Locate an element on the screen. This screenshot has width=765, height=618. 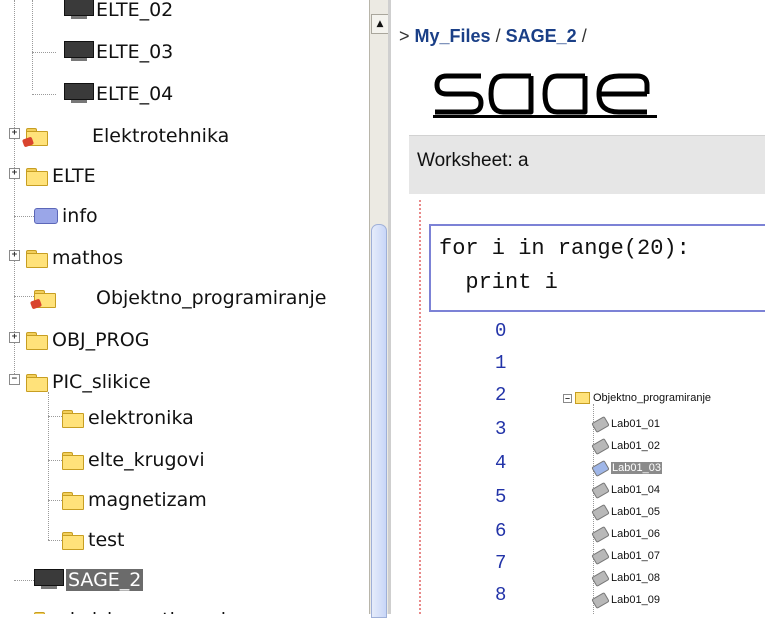
mini-tree-item: Lab01_09 is located at coordinates (625, 600).